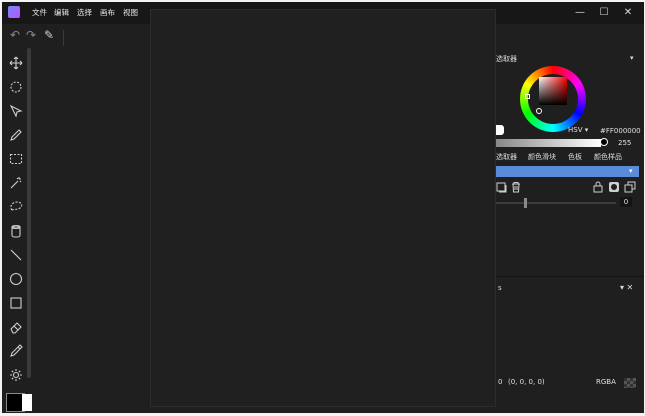 The width and height of the screenshot is (645, 416). I want to click on menu-canvas: 画布, so click(107, 12).